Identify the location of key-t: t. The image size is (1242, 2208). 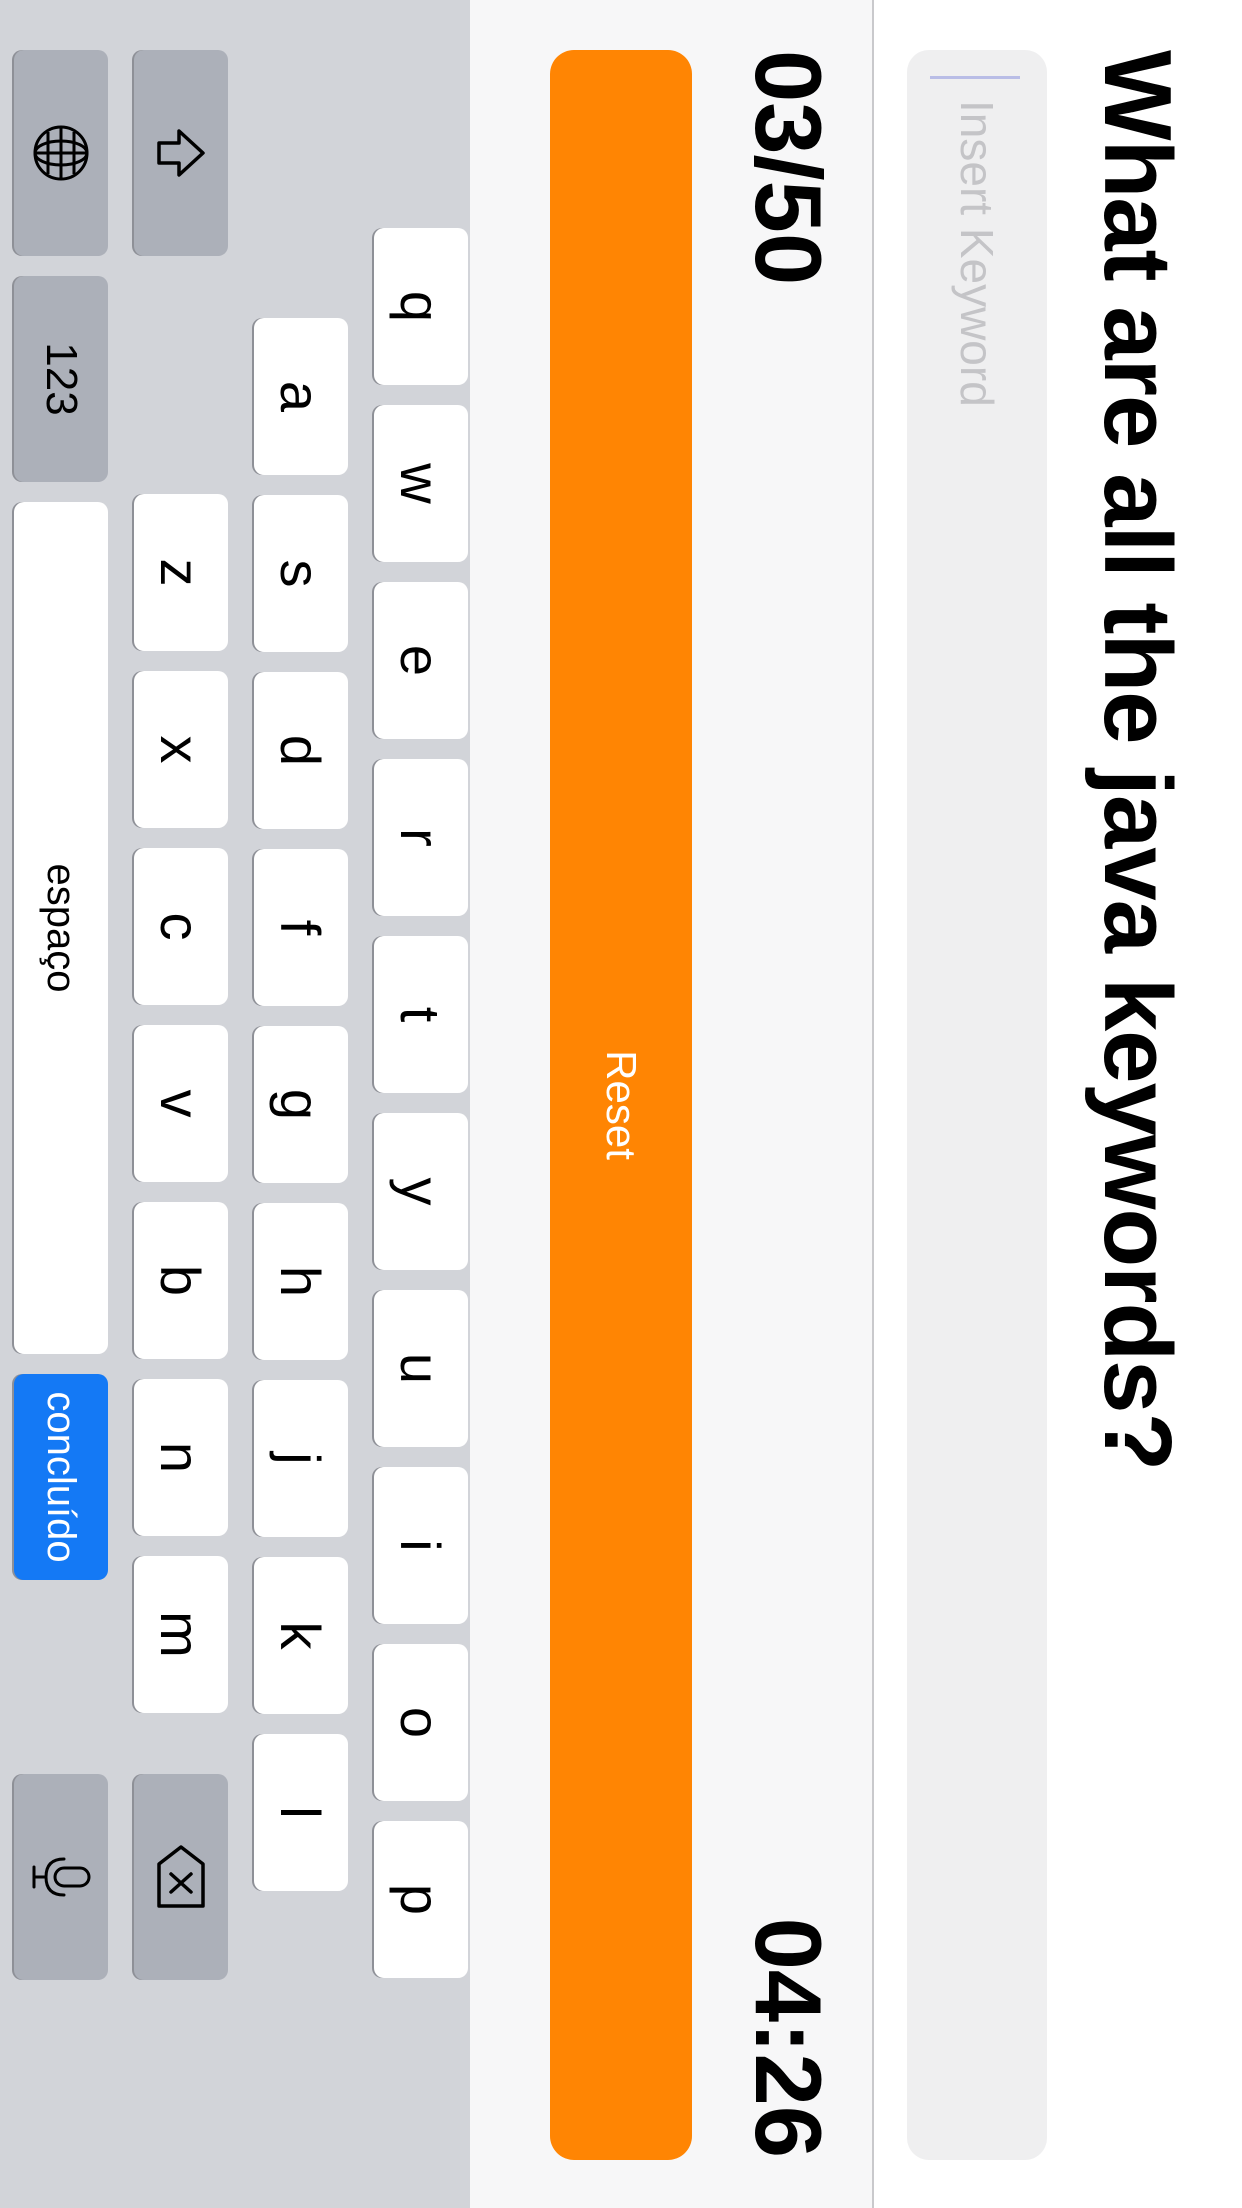
(421, 1014).